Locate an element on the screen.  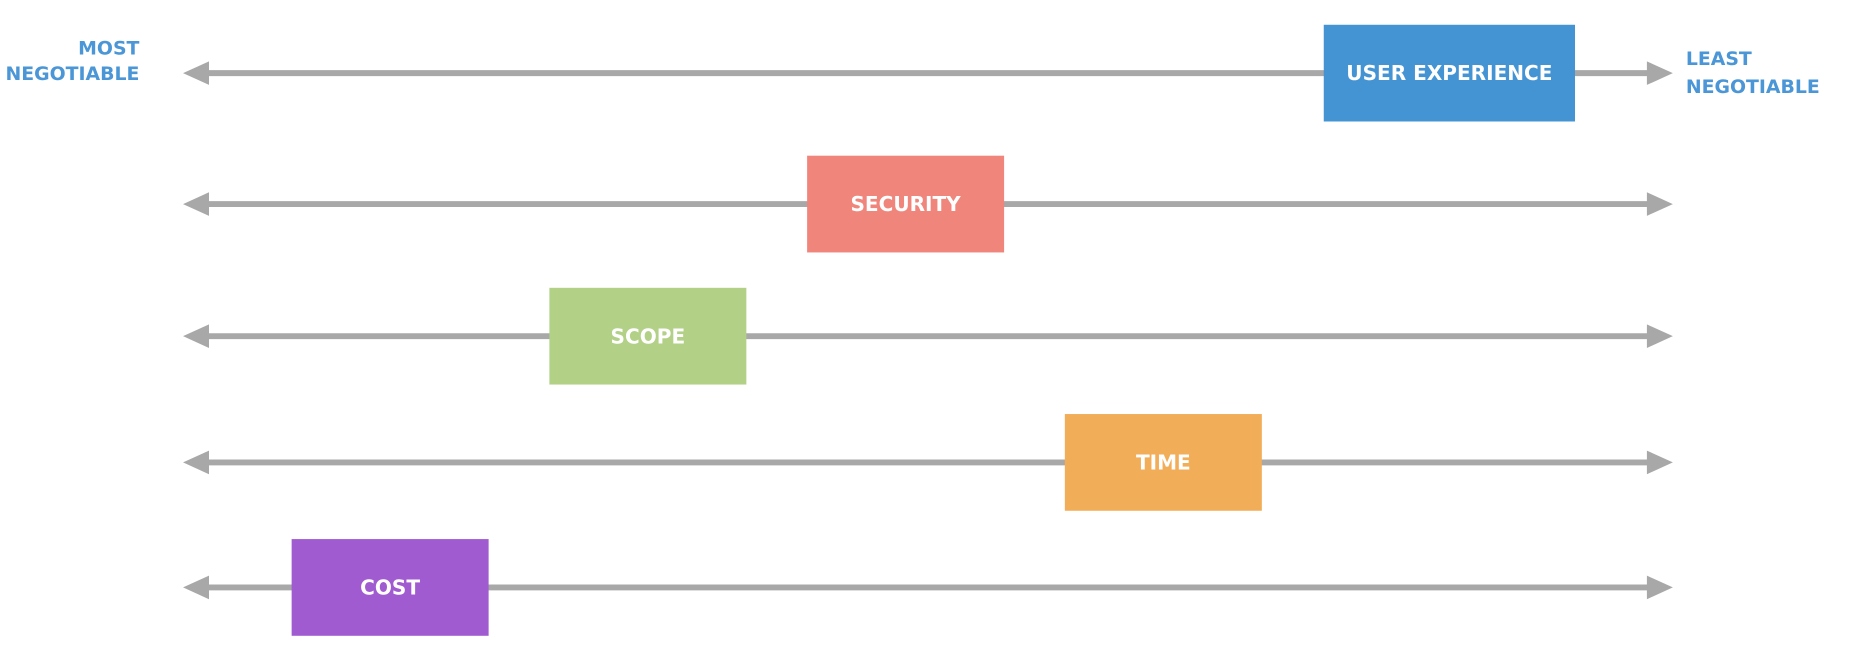
least-label-line1: LEAST is located at coordinates (1719, 59).